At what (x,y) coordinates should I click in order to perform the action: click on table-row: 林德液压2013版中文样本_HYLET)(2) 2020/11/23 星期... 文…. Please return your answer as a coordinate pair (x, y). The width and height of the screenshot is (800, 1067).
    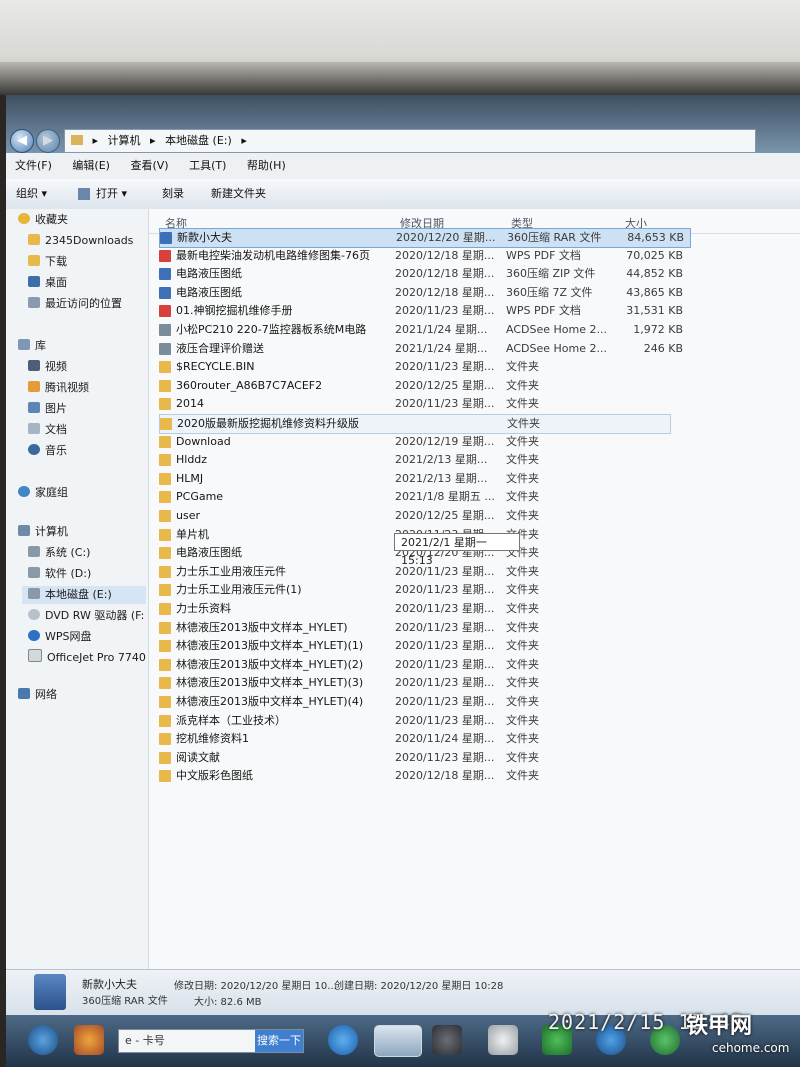
    Looking at the image, I should click on (424, 665).